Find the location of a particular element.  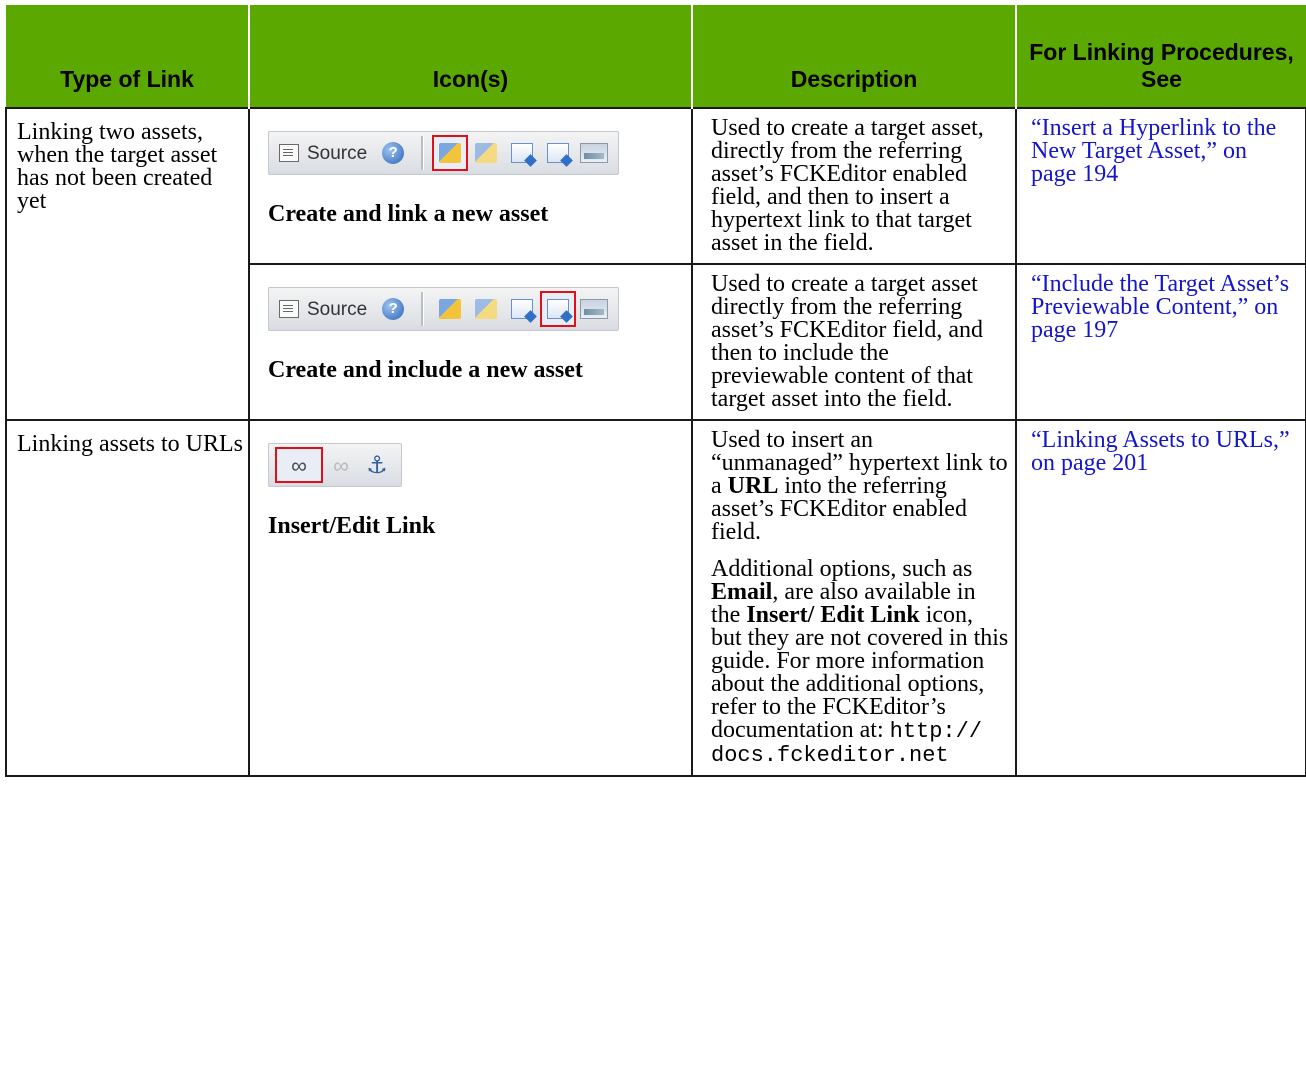

unlink-icon: ∞ is located at coordinates (341, 465).